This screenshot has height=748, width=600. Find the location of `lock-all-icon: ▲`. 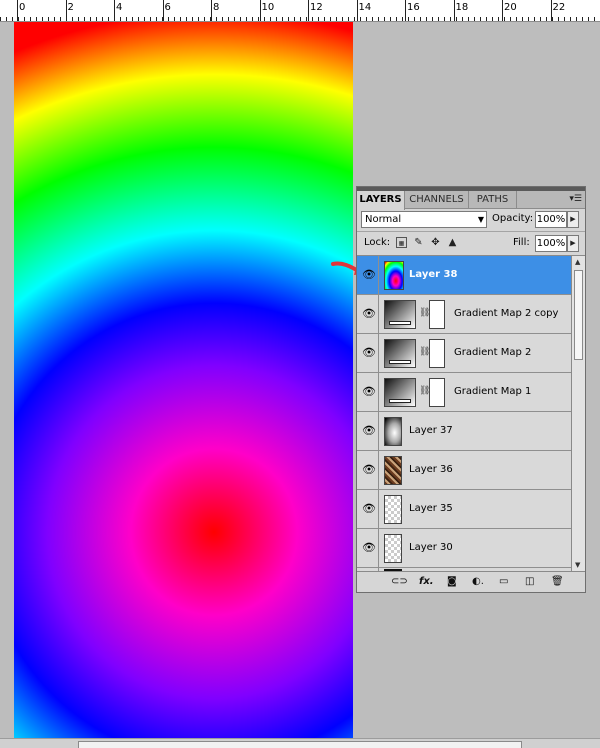

lock-all-icon: ▲ is located at coordinates (452, 242).